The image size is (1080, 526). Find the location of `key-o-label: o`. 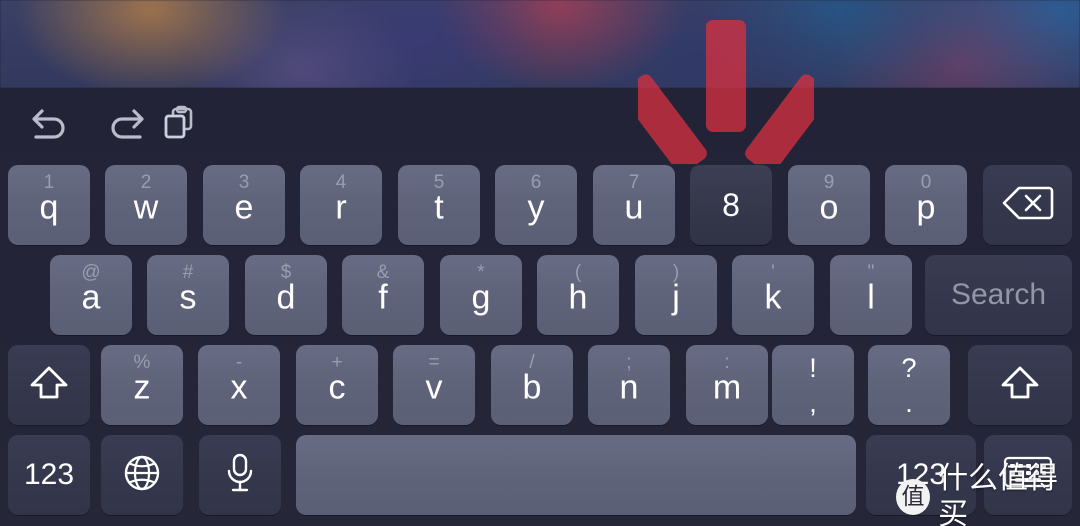

key-o-label: o is located at coordinates (829, 207).